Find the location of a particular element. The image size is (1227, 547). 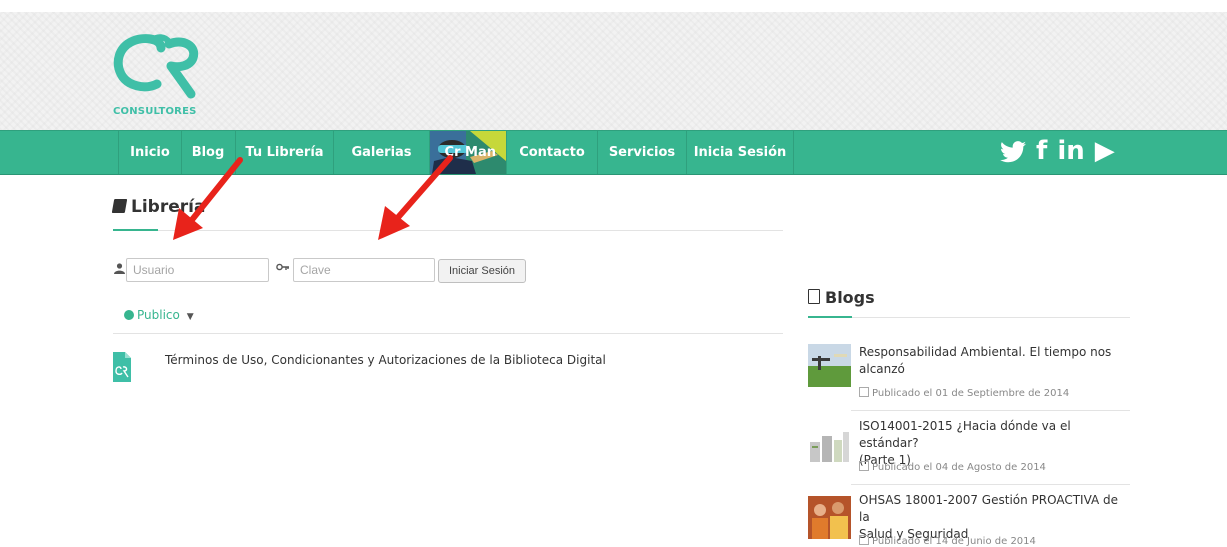

blog-post-date: Publicado el 14 de Junio de 2014 is located at coordinates (947, 541).